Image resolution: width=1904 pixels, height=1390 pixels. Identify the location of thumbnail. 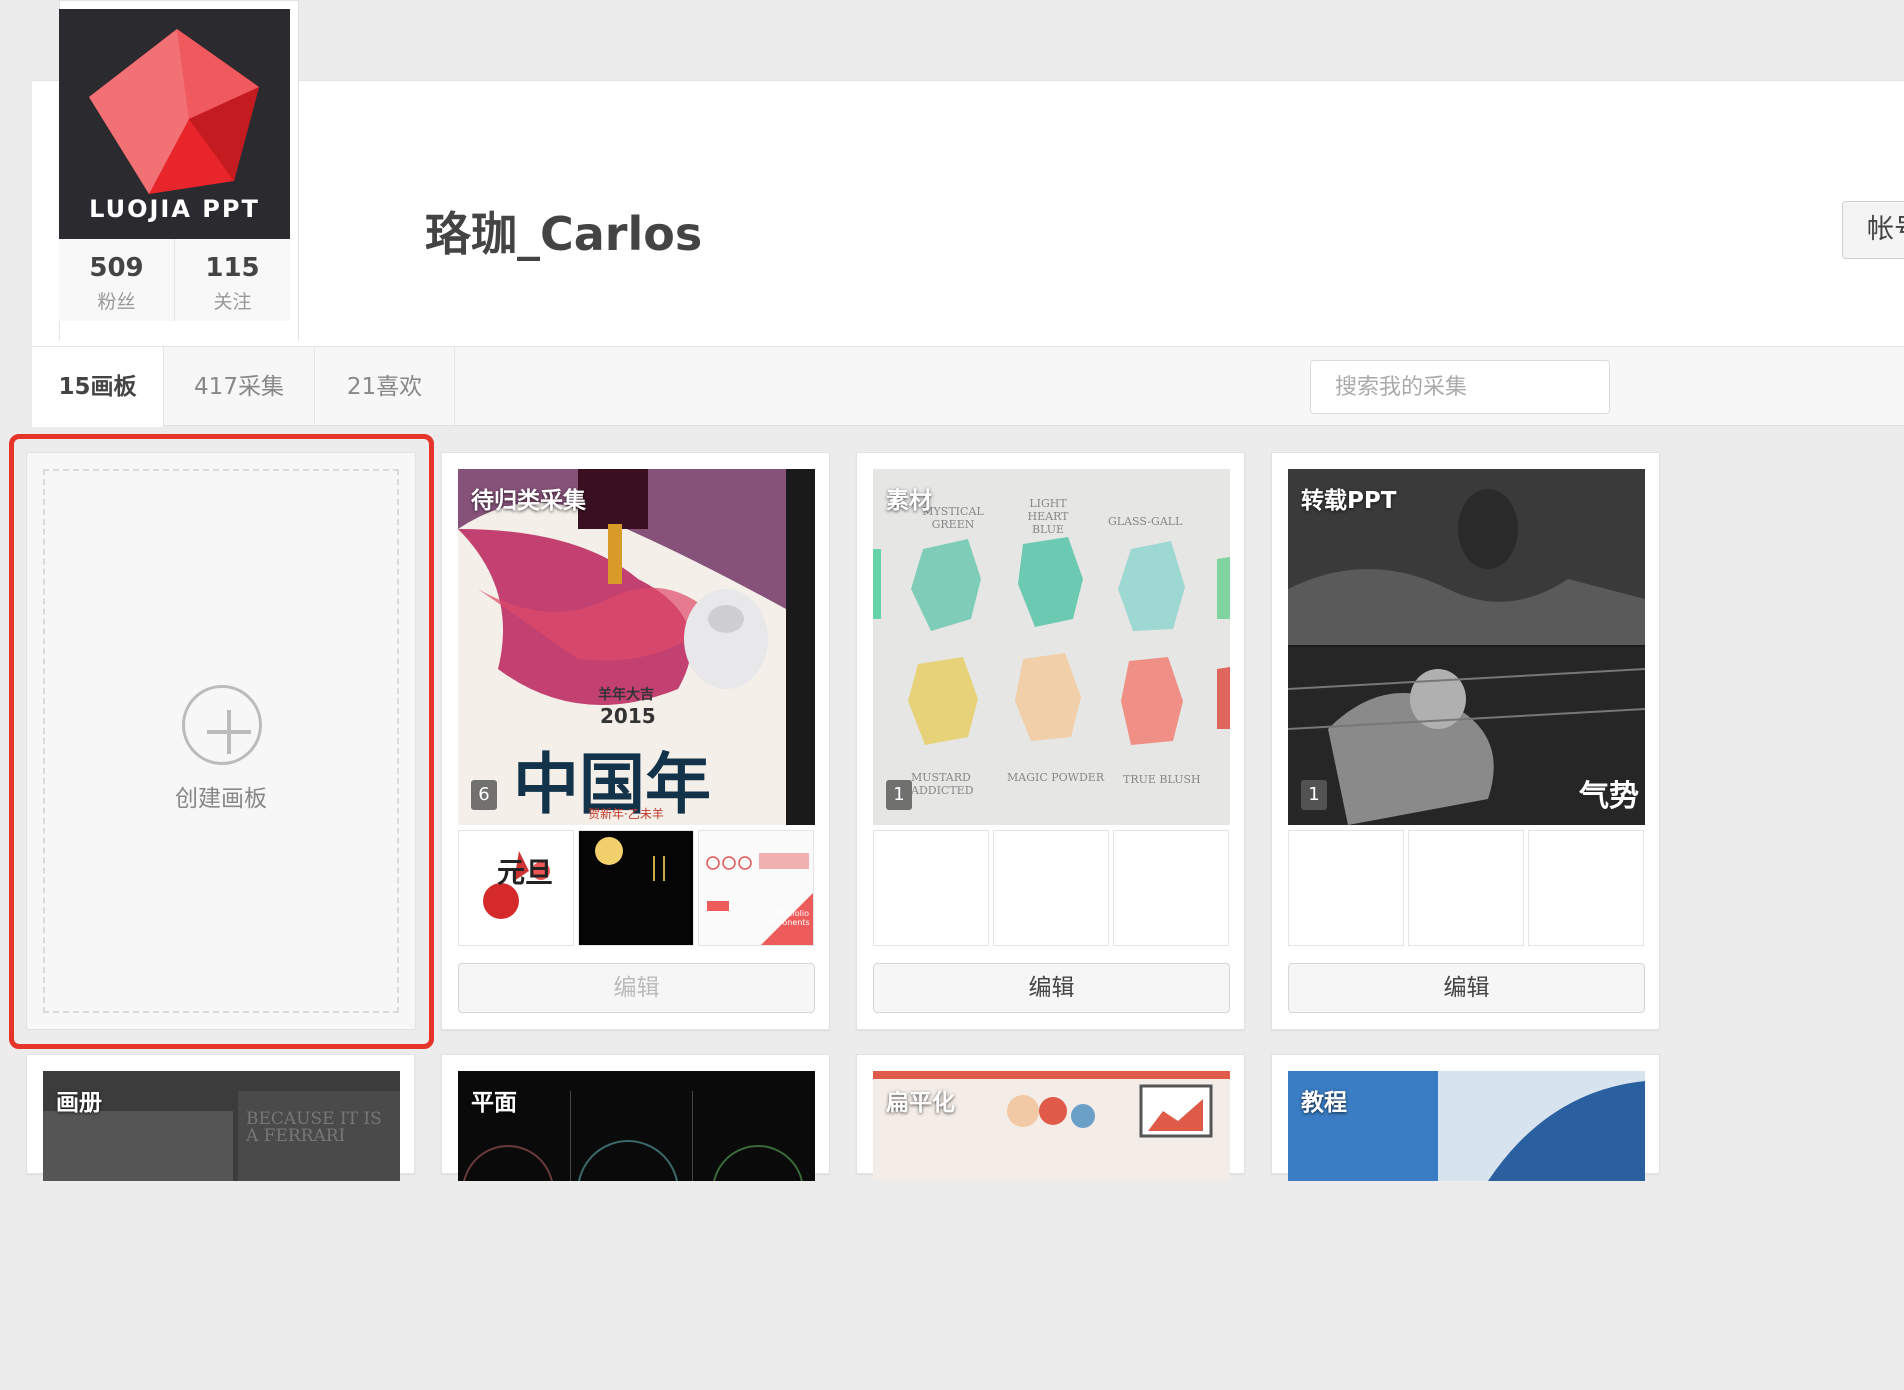
(636, 888).